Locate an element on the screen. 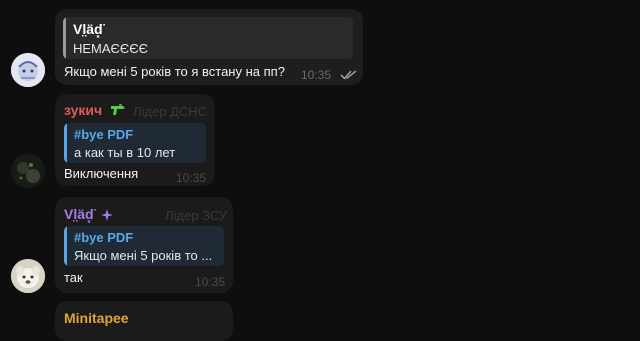 This screenshot has height=341, width=640. user-avatar-drawing-icon is located at coordinates (28, 70).